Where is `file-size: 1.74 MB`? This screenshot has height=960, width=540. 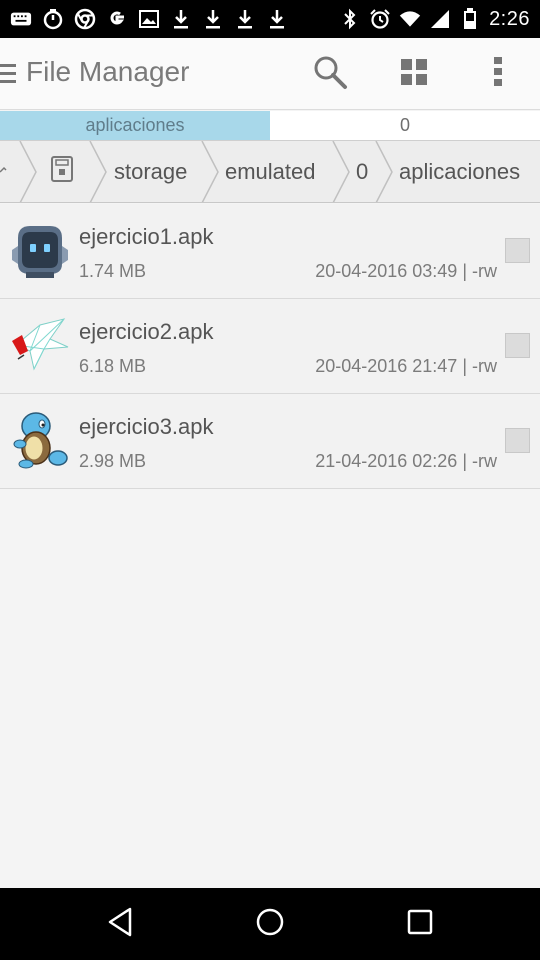 file-size: 1.74 MB is located at coordinates (113, 271).